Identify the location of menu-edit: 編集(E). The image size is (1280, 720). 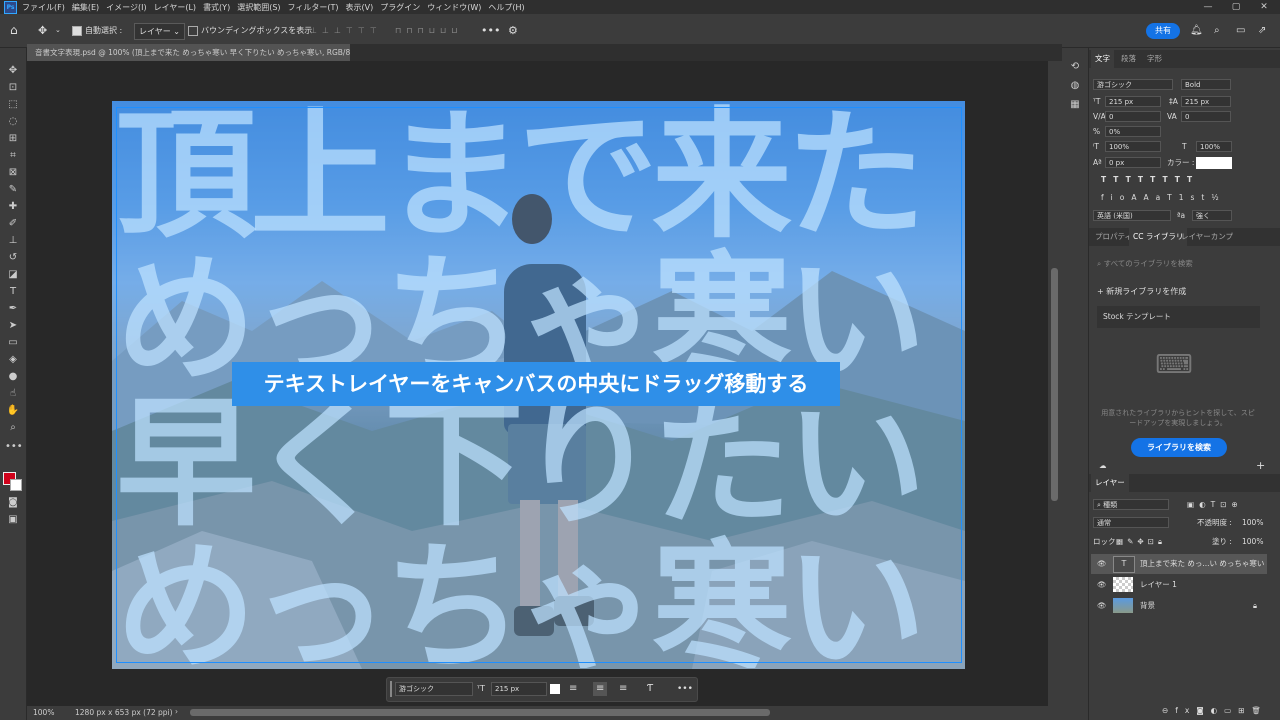
(85, 7).